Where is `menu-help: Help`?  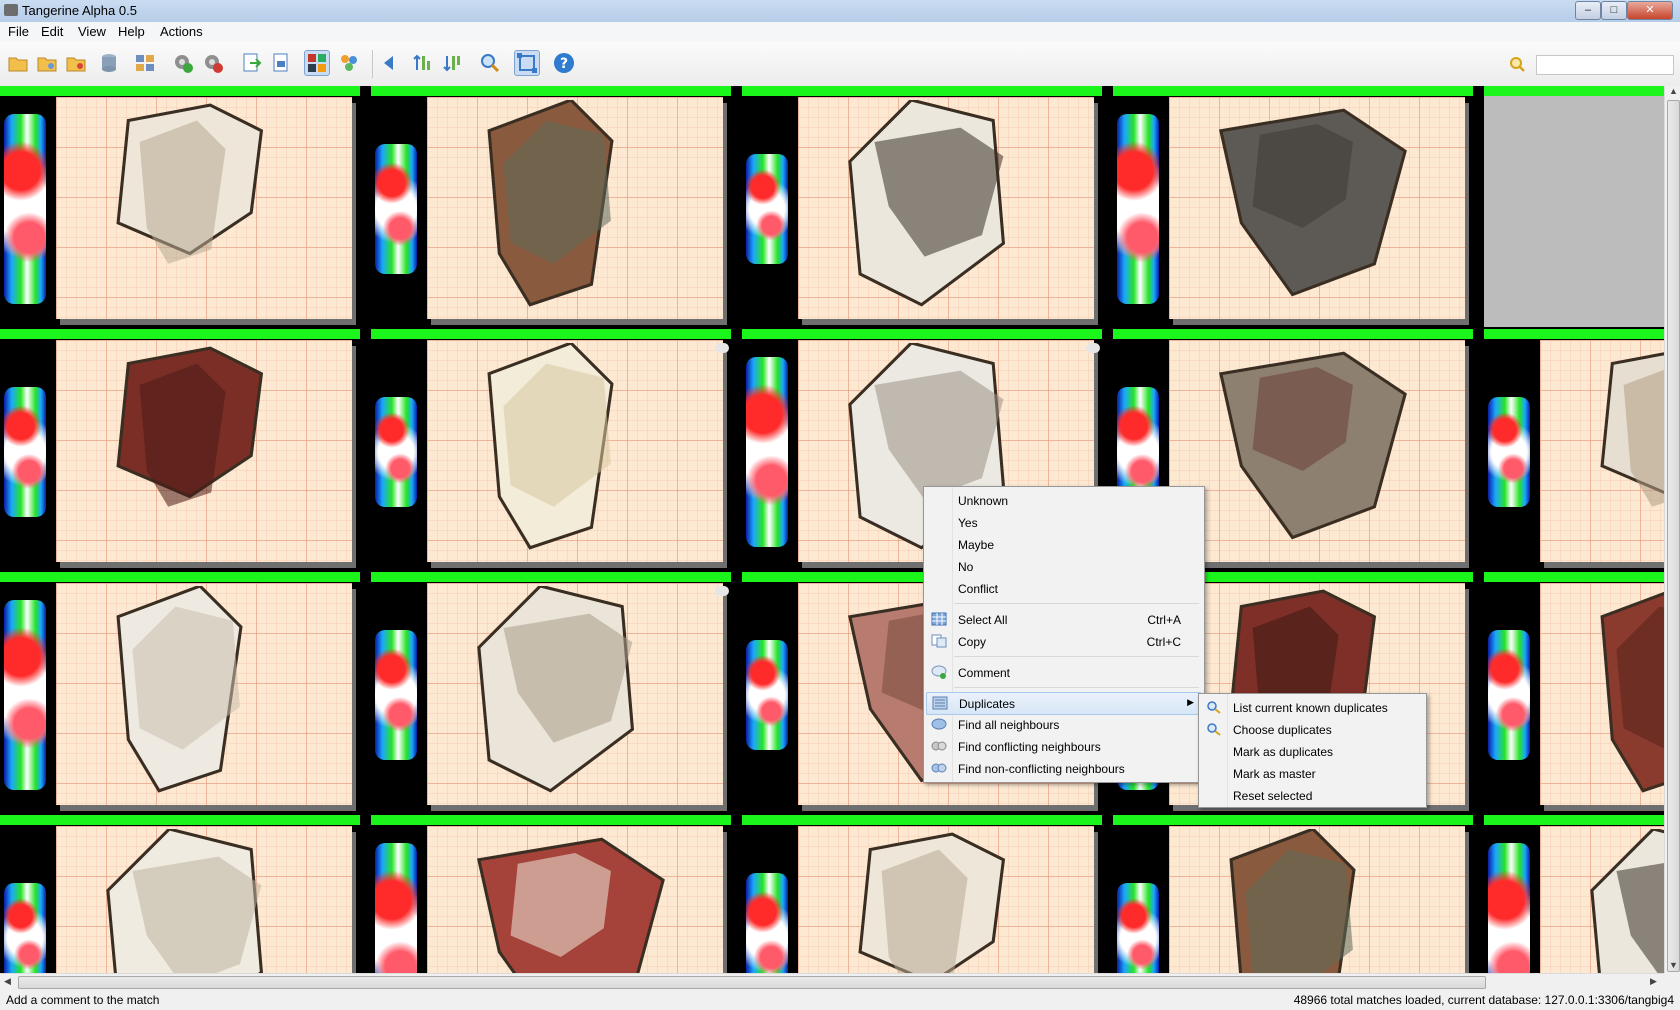
menu-help: Help is located at coordinates (131, 31).